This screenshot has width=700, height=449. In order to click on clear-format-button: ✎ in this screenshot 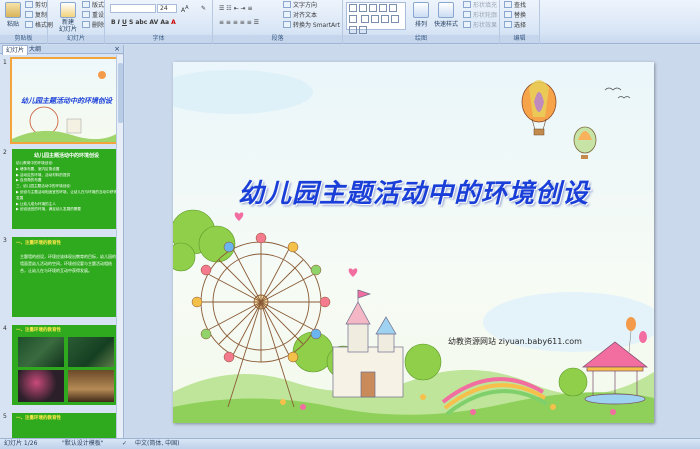, I will do `click(203, 8)`.